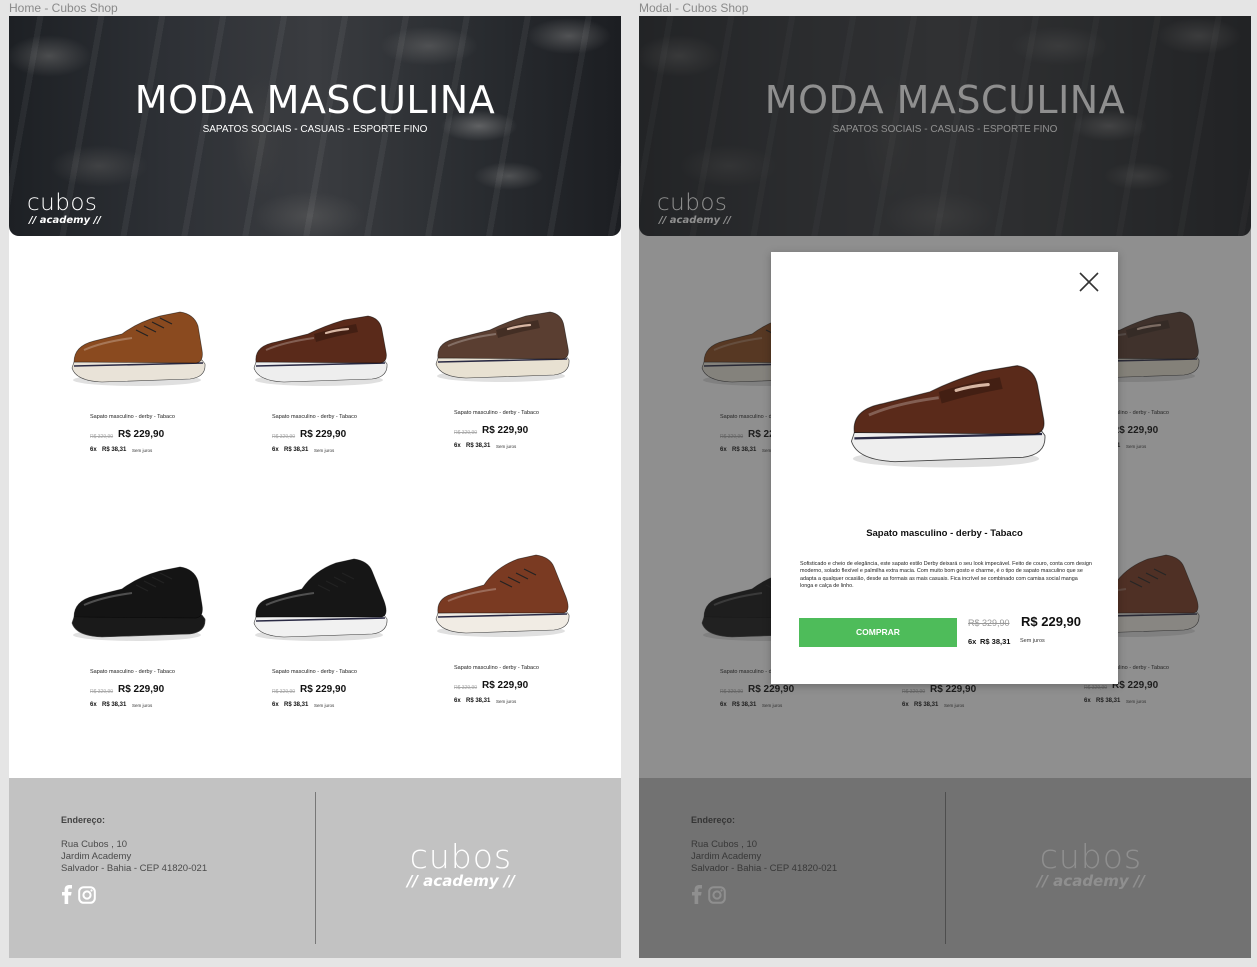  What do you see at coordinates (83, 820) in the screenshot?
I see `address-label: Endereço:` at bounding box center [83, 820].